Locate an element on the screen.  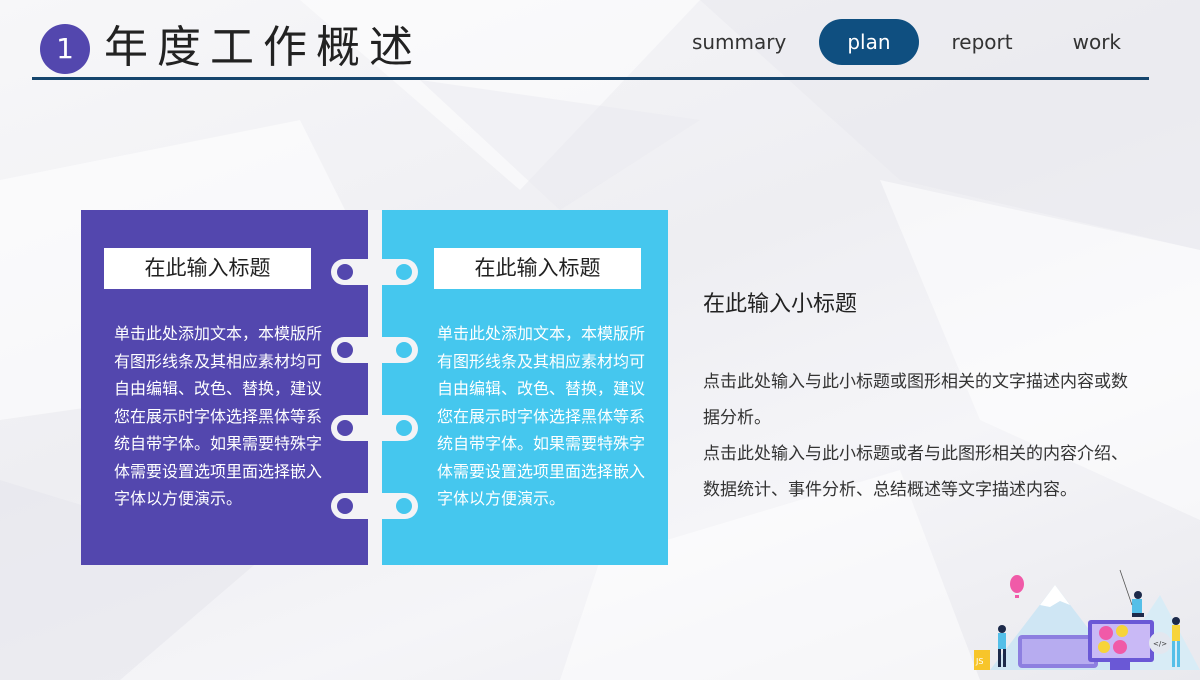
side-subtitle: 在此输入小标题 is located at coordinates (918, 305).